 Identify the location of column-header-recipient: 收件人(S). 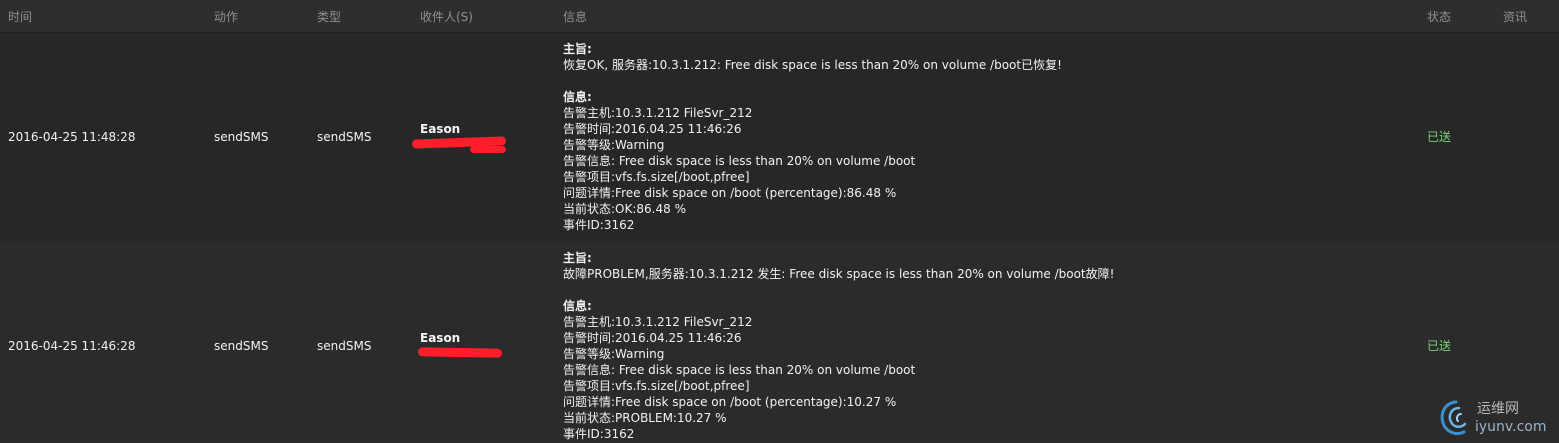
(446, 17).